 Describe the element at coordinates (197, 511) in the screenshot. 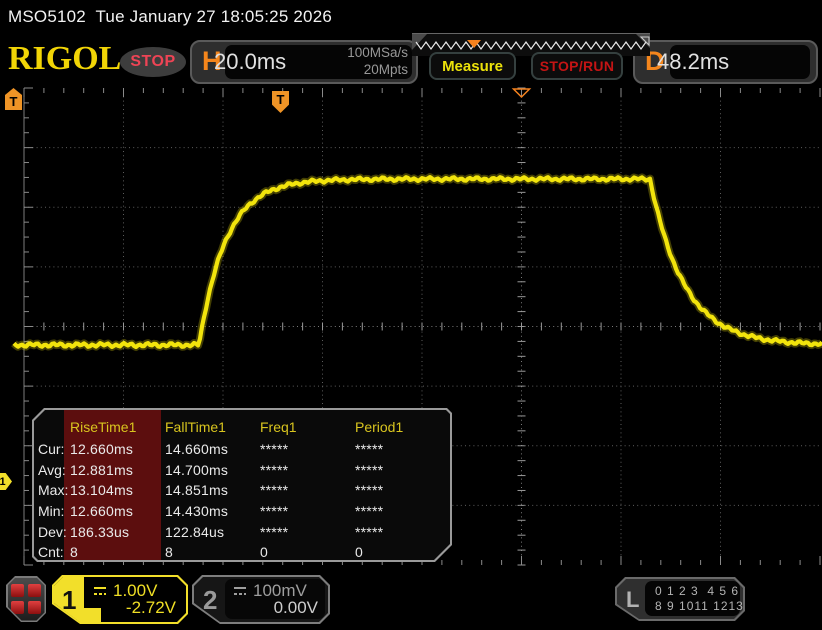

I see `measure-value: 14.430ms` at that location.